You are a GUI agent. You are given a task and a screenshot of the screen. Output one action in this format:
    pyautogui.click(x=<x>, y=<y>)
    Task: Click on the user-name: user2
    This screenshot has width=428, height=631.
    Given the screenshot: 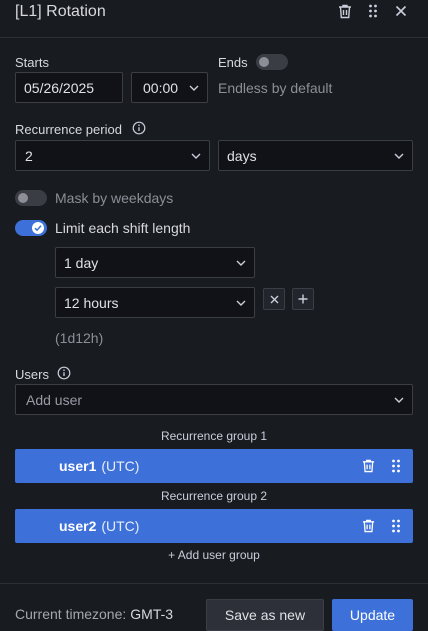 What is the action you would take?
    pyautogui.click(x=78, y=526)
    